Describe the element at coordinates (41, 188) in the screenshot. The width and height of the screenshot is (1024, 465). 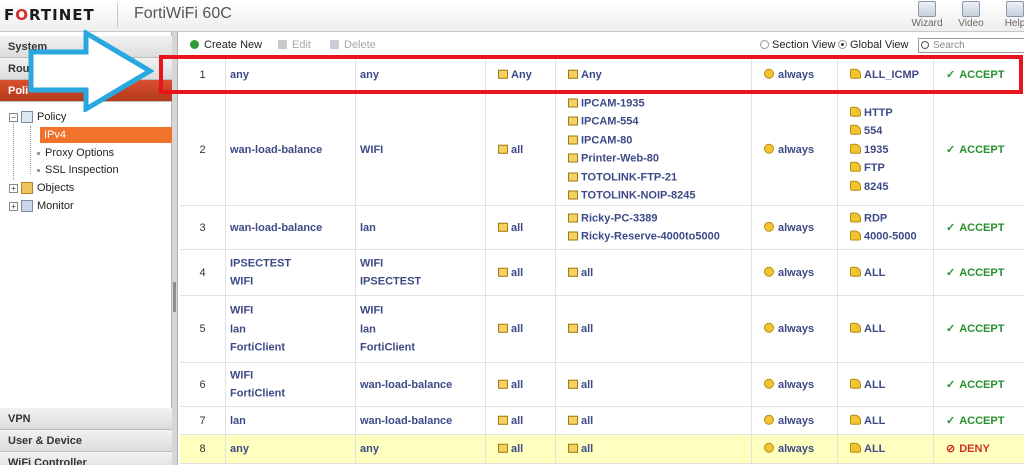
I see `tree-objects: + Objects` at that location.